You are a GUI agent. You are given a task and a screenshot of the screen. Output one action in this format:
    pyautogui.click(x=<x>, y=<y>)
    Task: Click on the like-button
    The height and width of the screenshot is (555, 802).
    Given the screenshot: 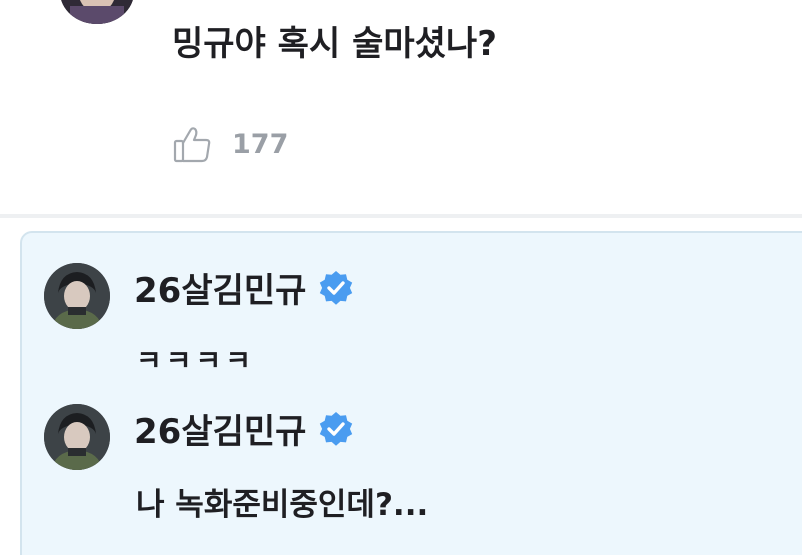 What is the action you would take?
    pyautogui.click(x=193, y=144)
    